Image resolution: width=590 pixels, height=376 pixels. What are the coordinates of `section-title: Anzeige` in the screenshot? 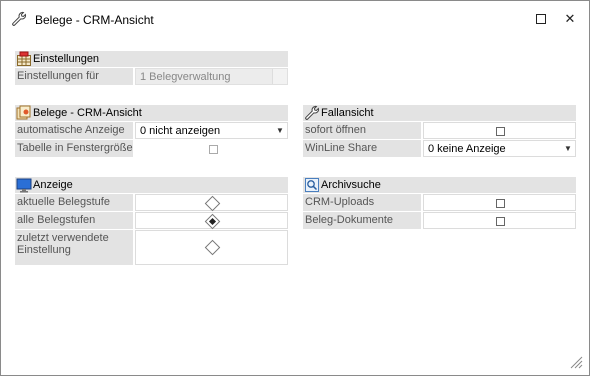 It's located at (53, 185).